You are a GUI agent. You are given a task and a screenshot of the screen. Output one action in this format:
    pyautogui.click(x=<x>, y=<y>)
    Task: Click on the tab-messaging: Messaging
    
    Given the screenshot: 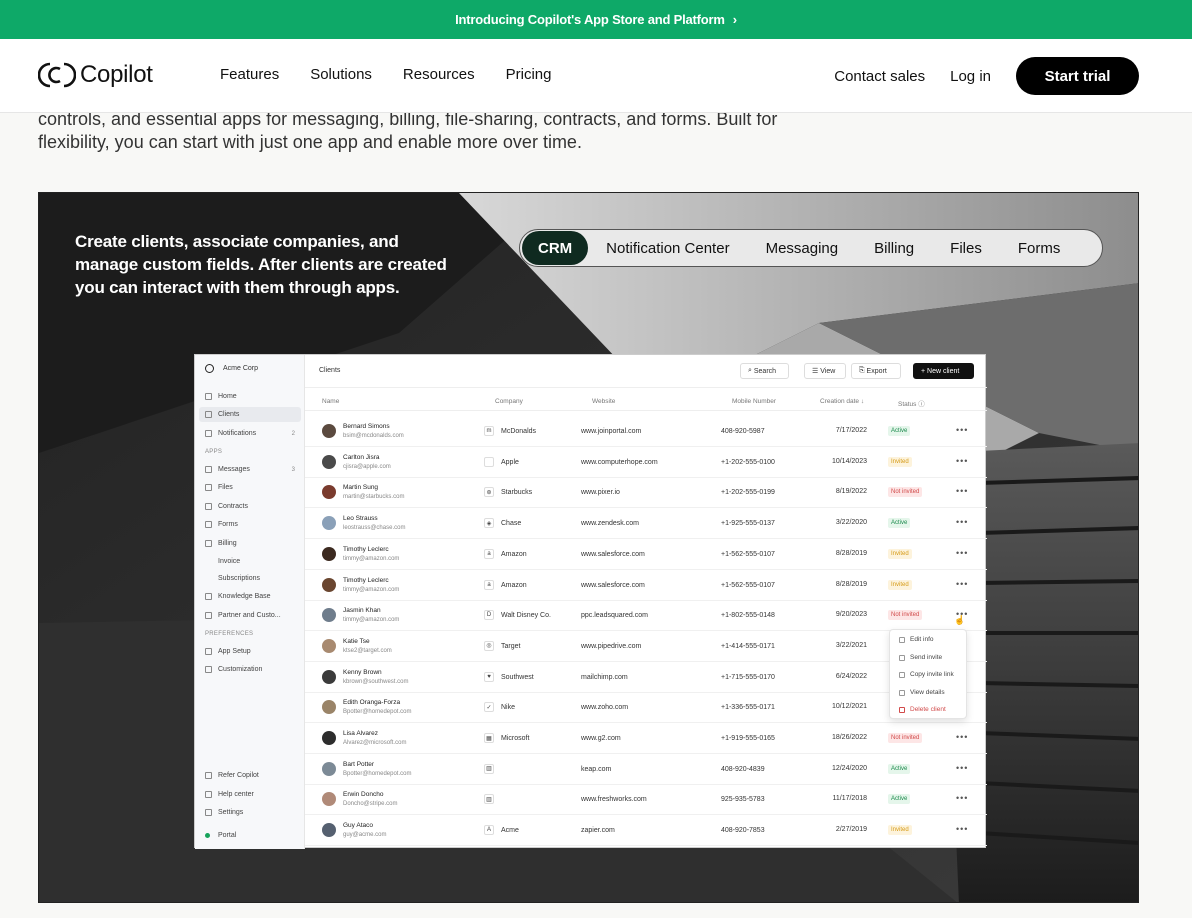 What is the action you would take?
    pyautogui.click(x=802, y=248)
    